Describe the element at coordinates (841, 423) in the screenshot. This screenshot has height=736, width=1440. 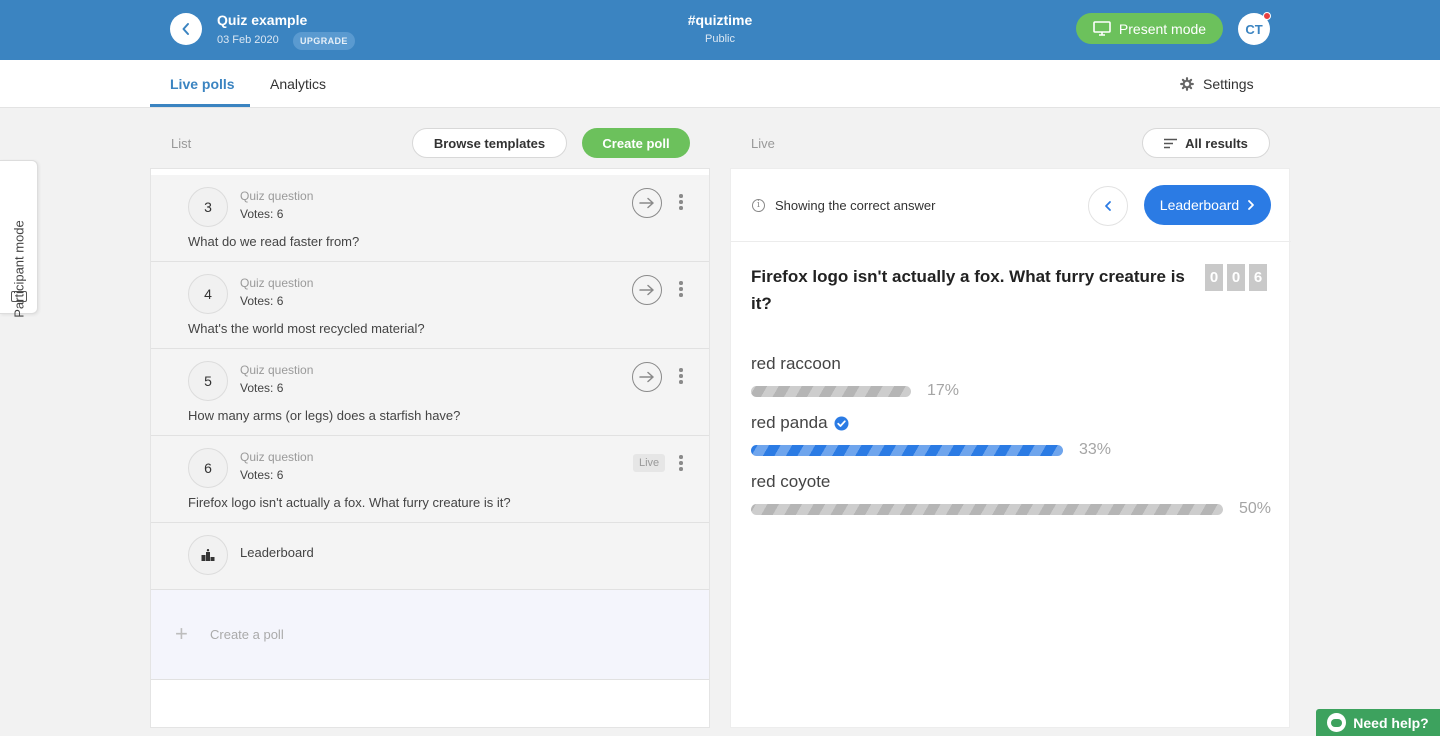
I see `correct-check-icon` at that location.